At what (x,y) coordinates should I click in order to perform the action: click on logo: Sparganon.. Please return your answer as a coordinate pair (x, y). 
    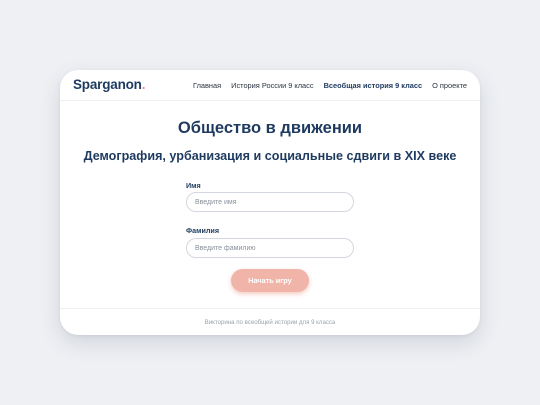
    Looking at the image, I should click on (109, 84).